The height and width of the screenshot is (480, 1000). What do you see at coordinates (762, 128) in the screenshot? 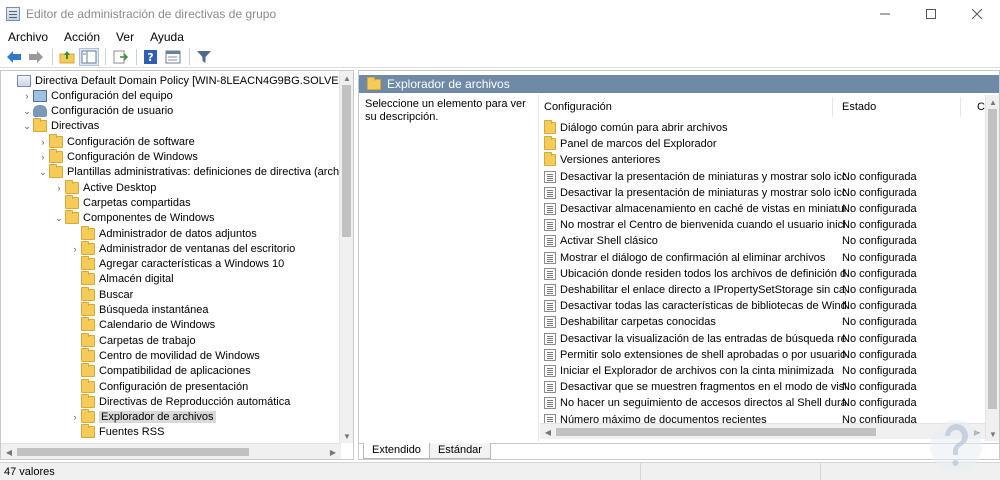
I see `setting-row: Diálogo común para abrir archivos` at bounding box center [762, 128].